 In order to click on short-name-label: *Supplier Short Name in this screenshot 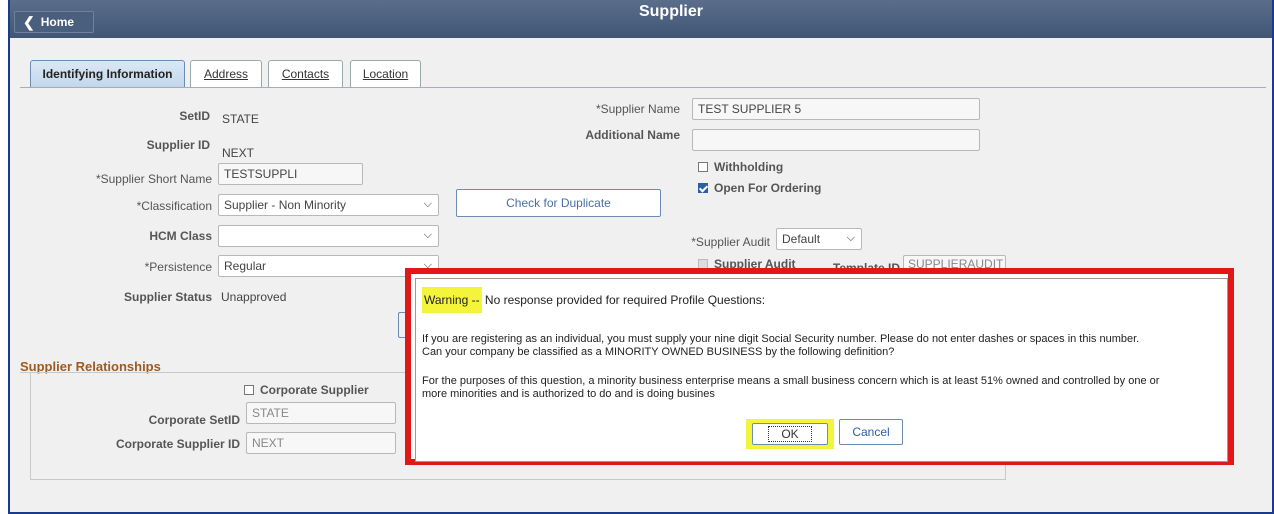, I will do `click(153, 179)`.